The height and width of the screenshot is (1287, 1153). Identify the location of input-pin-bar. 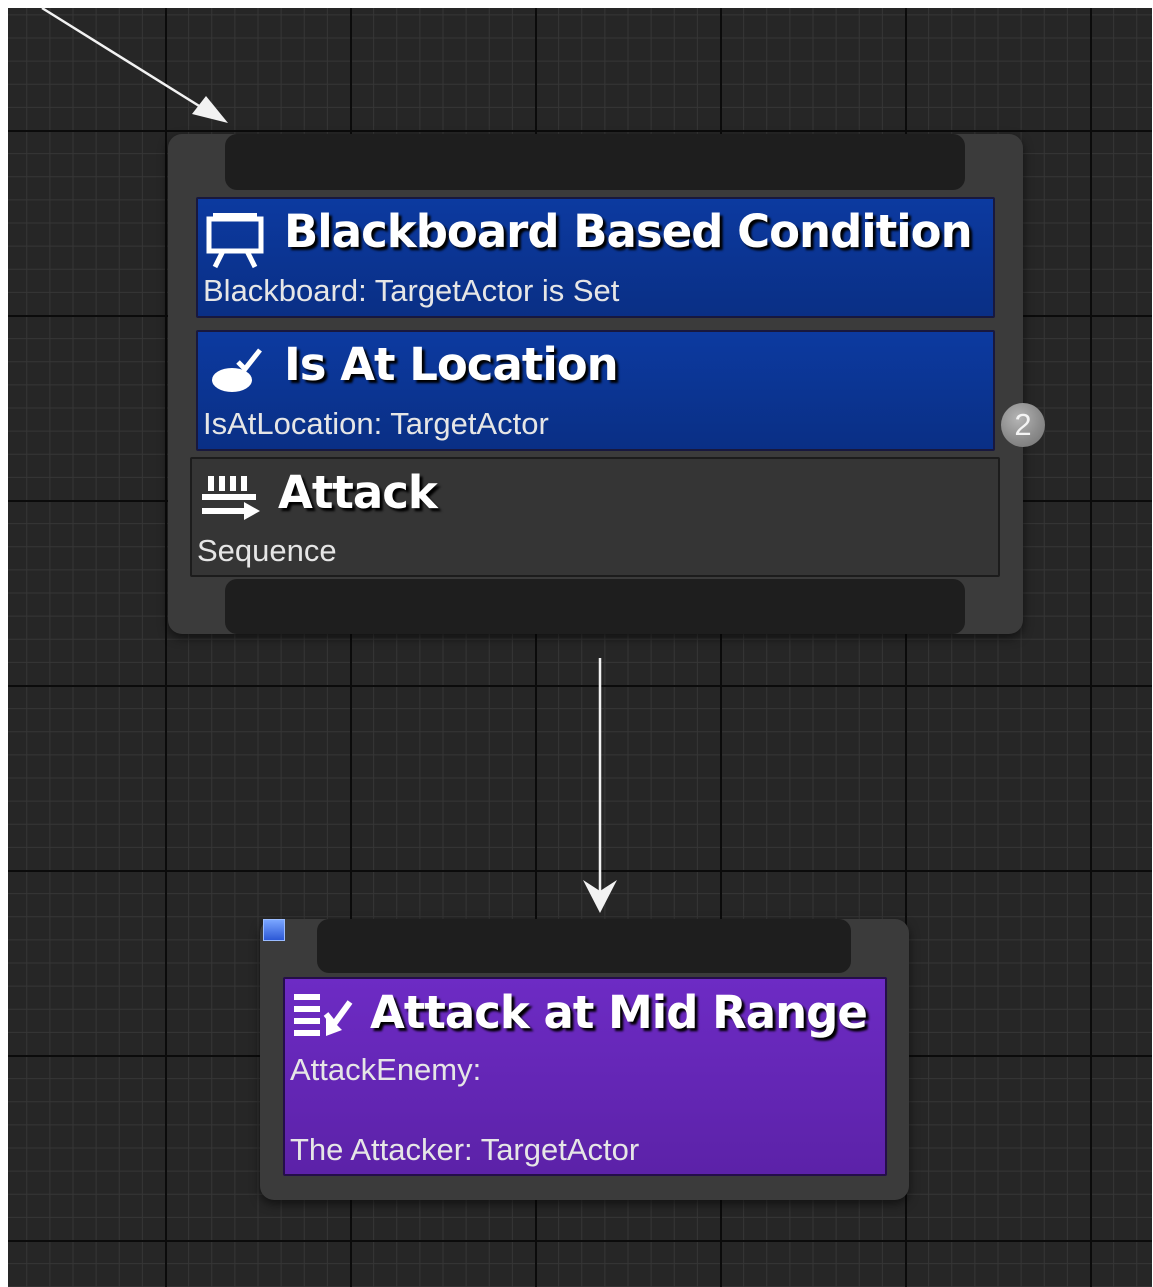
(595, 162).